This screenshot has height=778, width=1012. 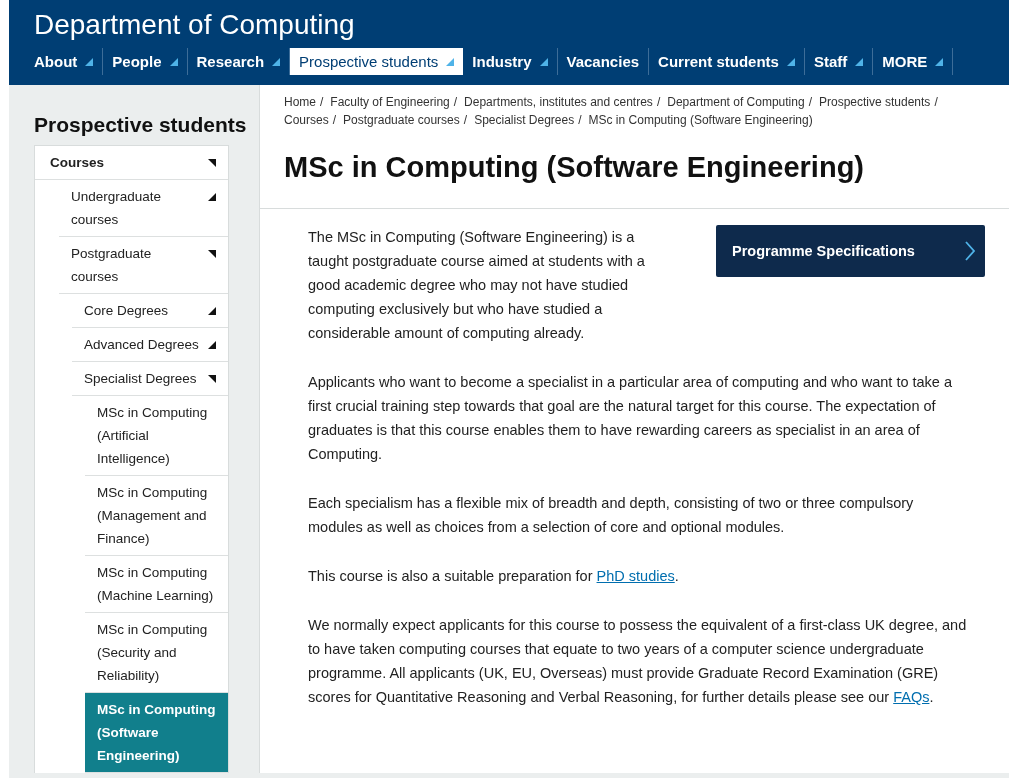 I want to click on breadcrumb-link: Courses, so click(x=306, y=120).